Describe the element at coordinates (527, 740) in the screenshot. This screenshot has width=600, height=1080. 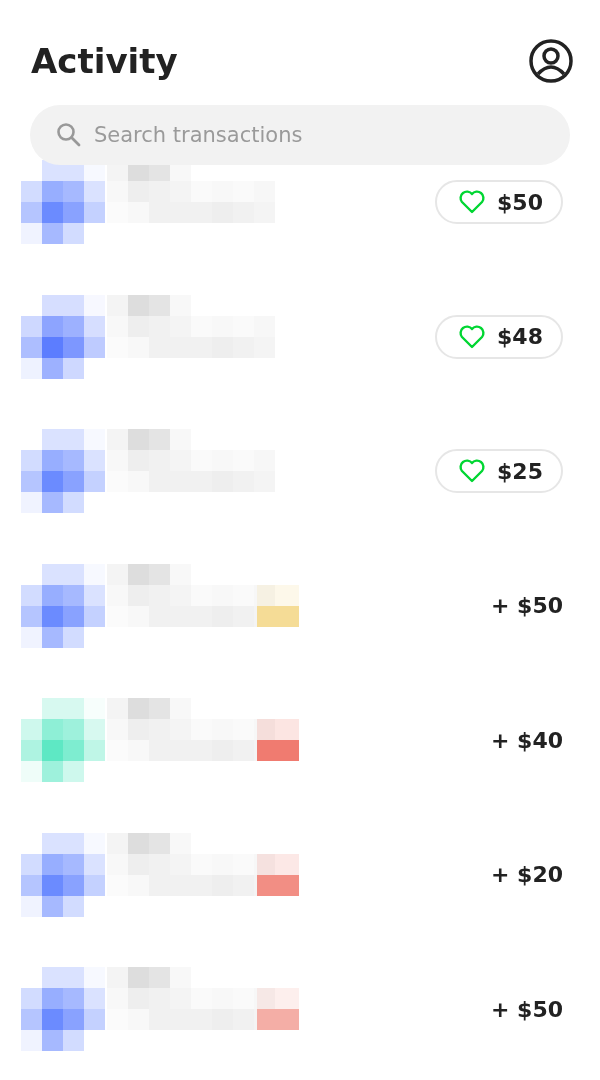
I see `amount-text: + $40` at that location.